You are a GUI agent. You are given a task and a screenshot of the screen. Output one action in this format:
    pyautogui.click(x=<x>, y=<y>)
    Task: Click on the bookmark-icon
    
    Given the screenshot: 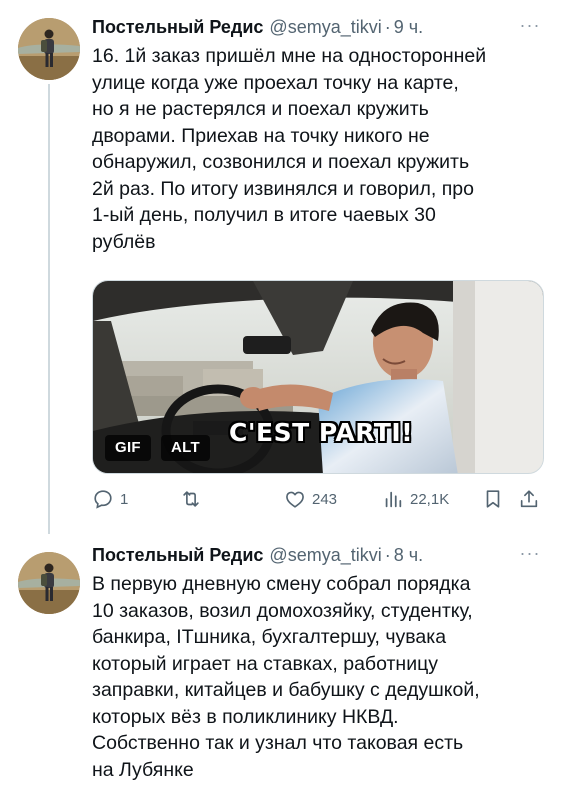 What is the action you would take?
    pyautogui.click(x=493, y=499)
    